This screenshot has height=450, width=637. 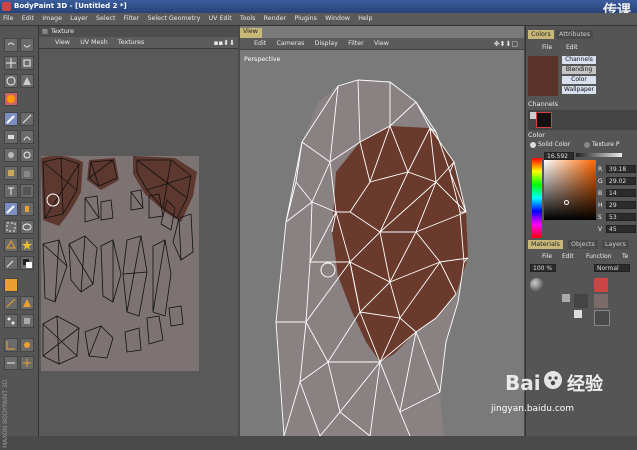 I want to click on menu-image: Image, so click(x=52, y=17).